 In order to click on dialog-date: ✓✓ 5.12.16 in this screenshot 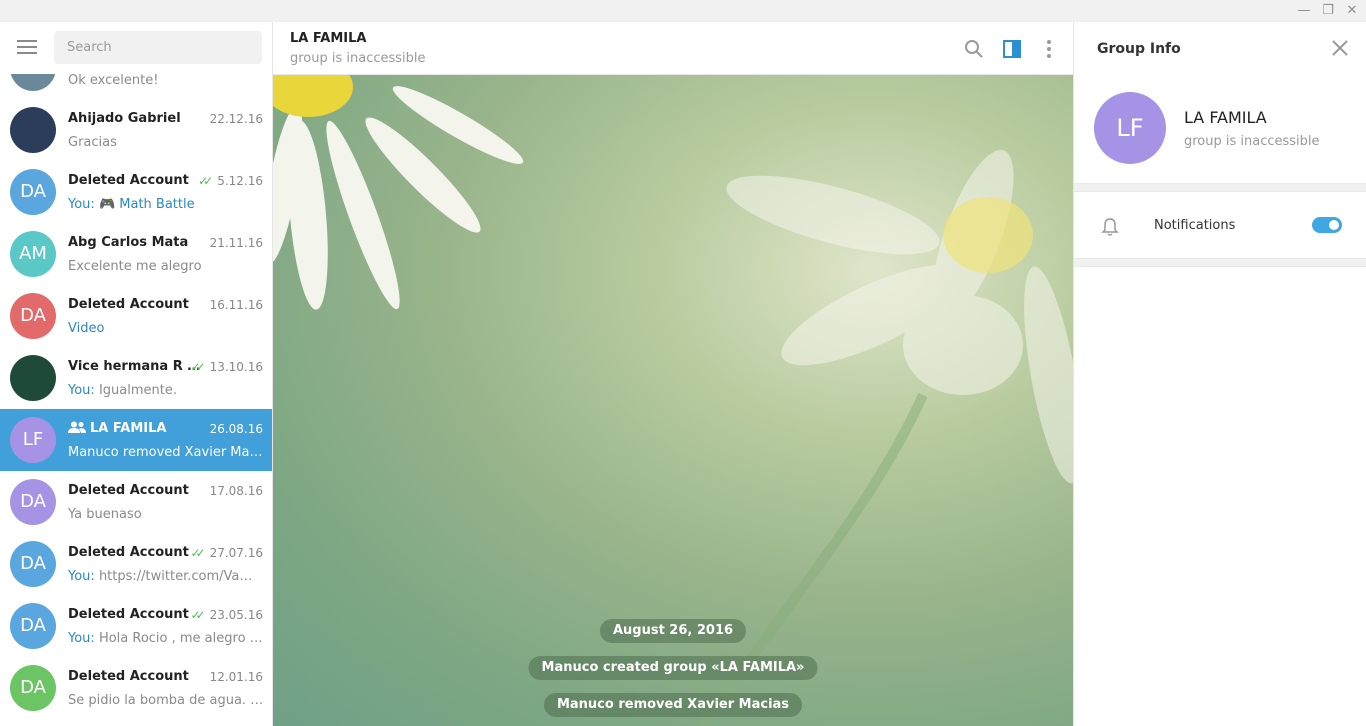, I will do `click(230, 181)`.